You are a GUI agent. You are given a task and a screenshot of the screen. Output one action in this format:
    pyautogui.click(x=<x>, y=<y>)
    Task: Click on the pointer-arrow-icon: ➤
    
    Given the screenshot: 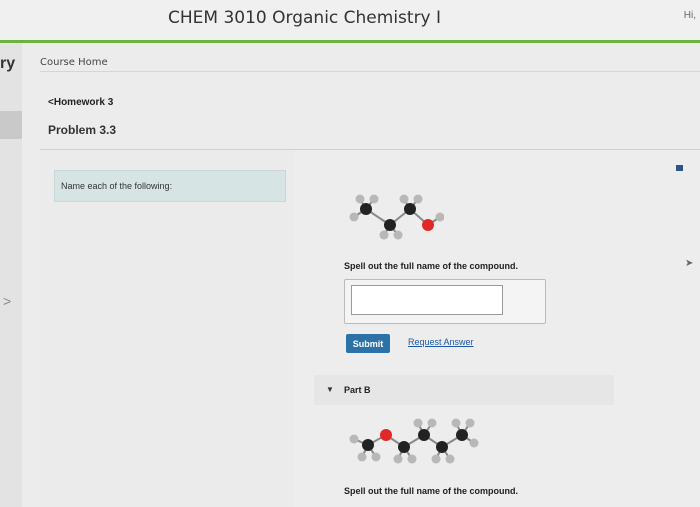 What is the action you would take?
    pyautogui.click(x=689, y=263)
    